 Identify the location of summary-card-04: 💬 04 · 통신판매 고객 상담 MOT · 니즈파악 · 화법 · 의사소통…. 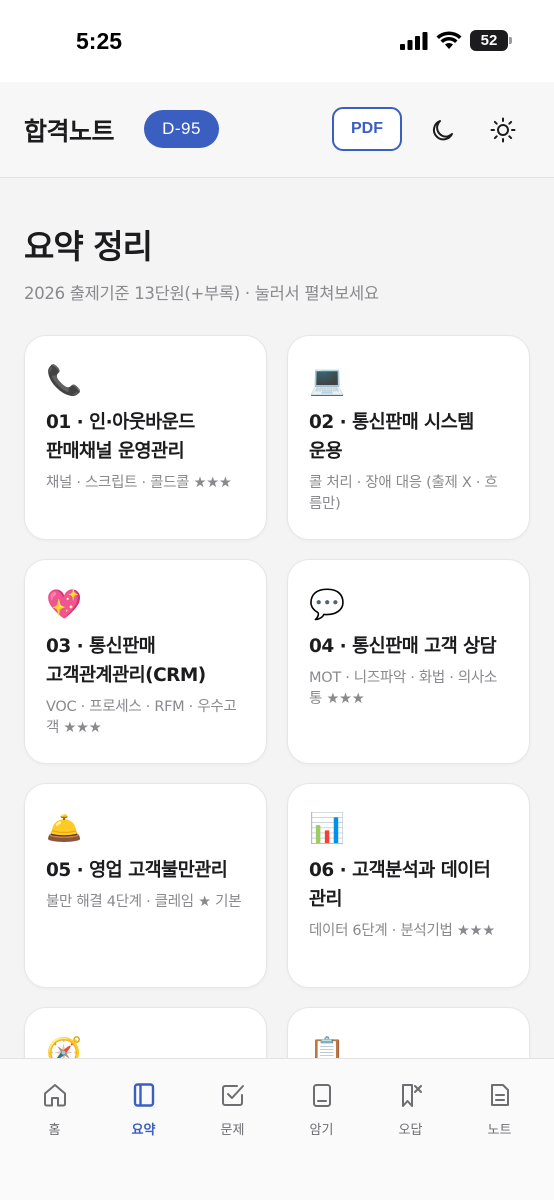
(408, 661).